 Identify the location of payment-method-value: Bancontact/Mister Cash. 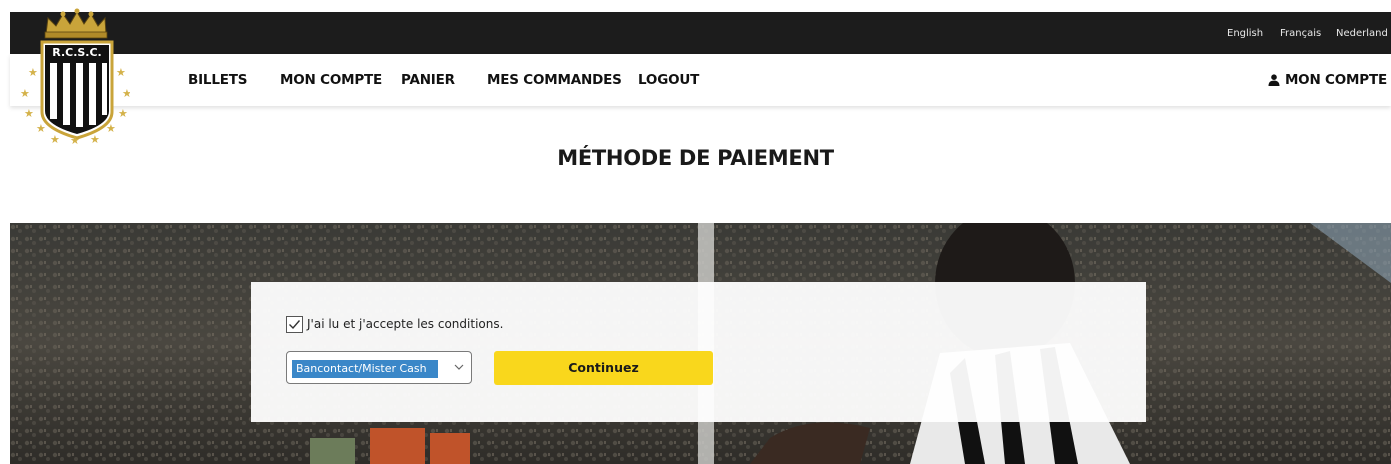
(365, 369).